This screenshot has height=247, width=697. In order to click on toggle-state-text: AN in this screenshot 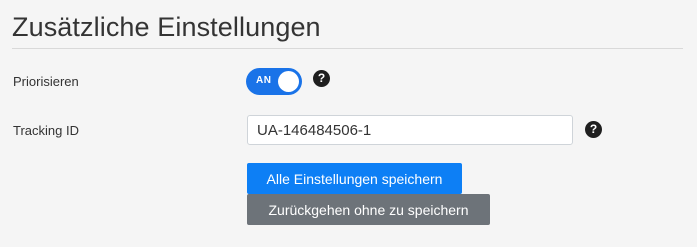, I will do `click(264, 80)`.